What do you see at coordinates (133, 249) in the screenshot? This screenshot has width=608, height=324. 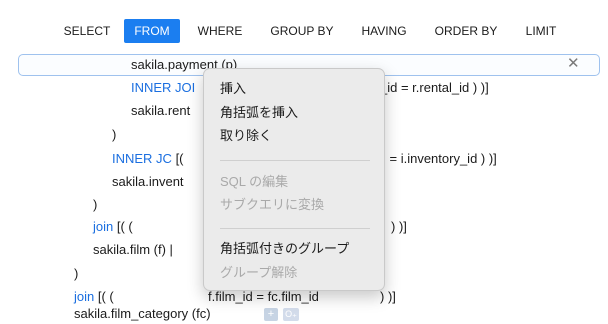 I see `code-line: sakila.film (f) |` at bounding box center [133, 249].